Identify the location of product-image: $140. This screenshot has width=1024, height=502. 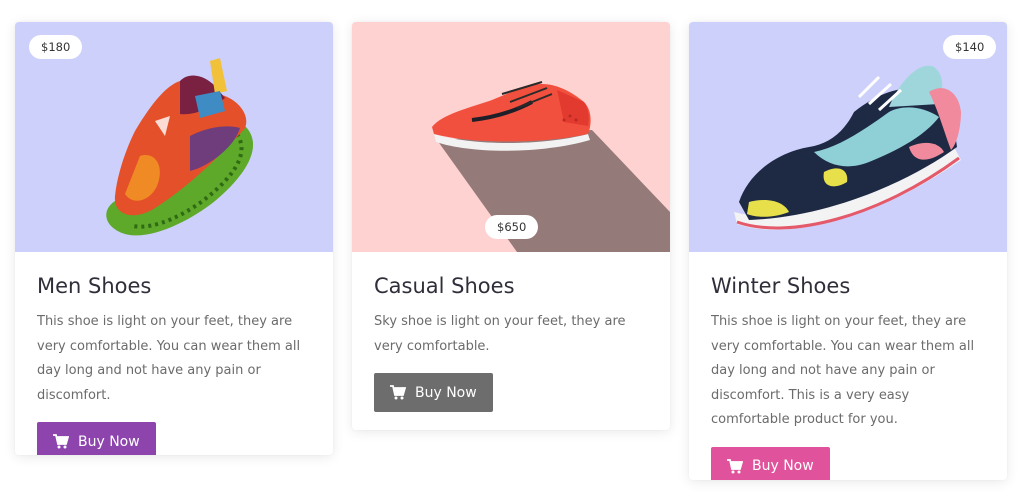
(848, 137).